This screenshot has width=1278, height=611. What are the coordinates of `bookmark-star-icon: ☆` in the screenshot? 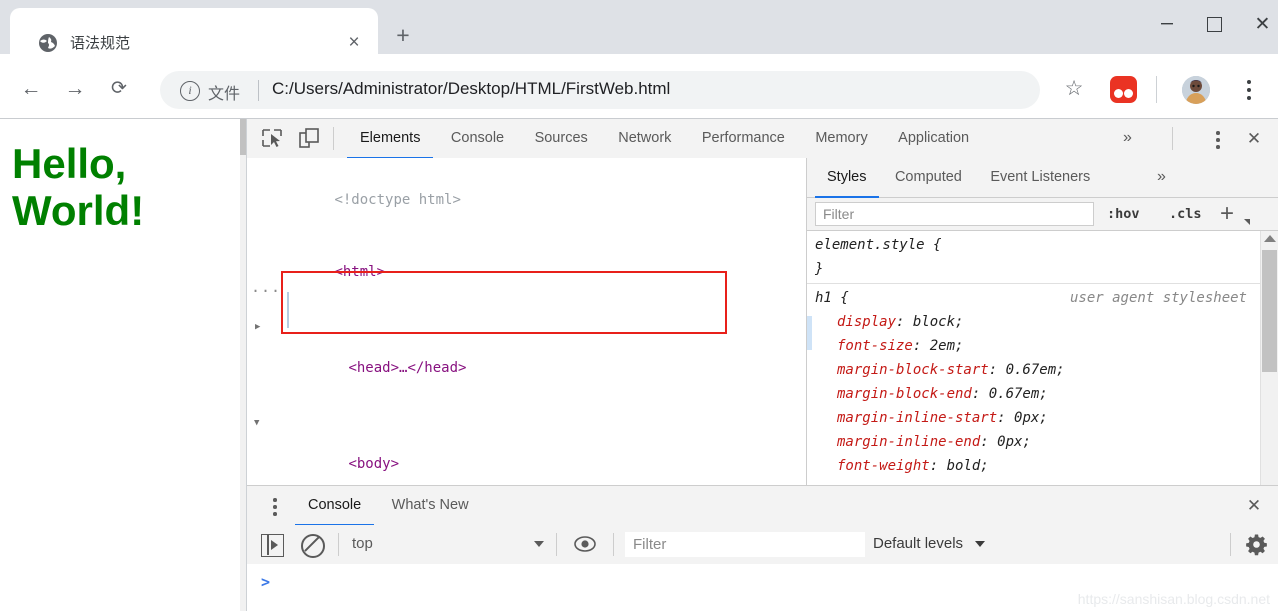 It's located at (1074, 89).